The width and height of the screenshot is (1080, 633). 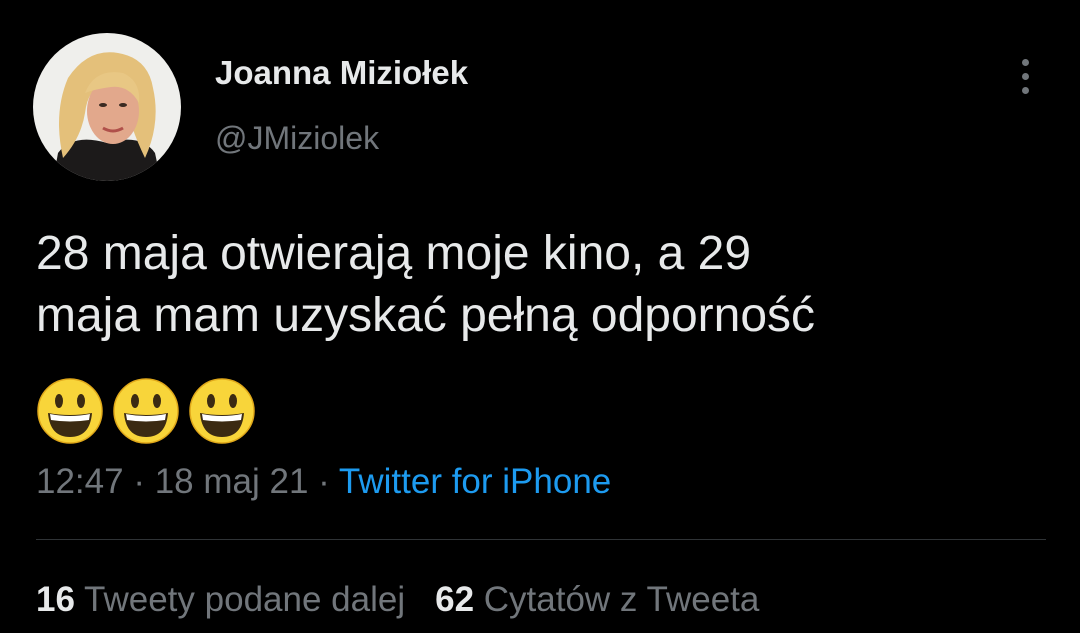 I want to click on quotes-count: 62, so click(x=455, y=599).